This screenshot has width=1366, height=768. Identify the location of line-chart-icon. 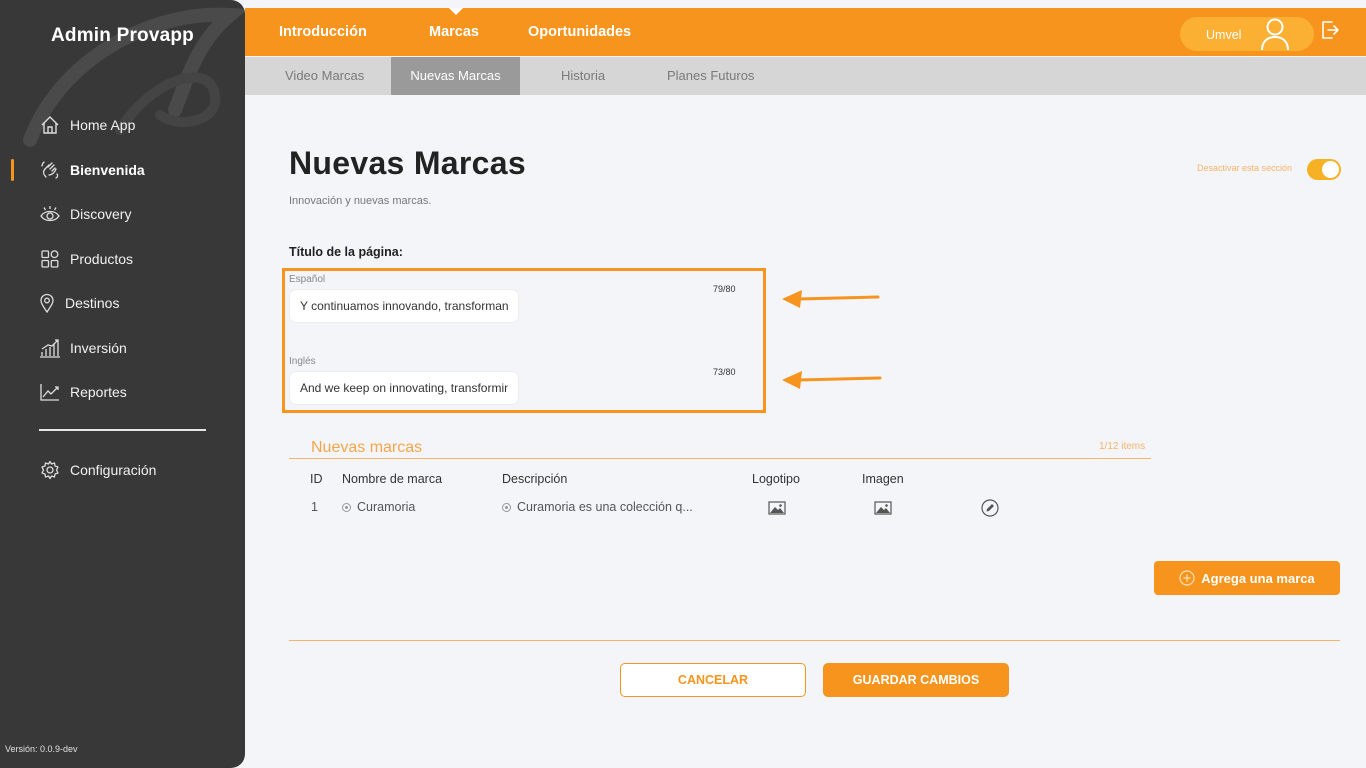
(50, 392).